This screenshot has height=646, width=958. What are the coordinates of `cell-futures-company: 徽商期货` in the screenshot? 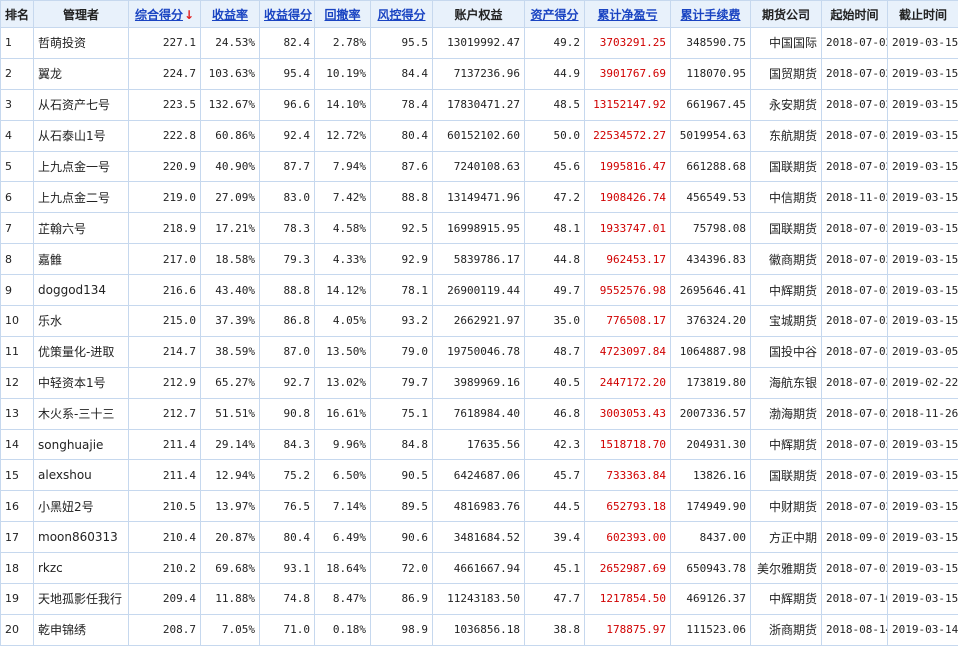 It's located at (786, 259).